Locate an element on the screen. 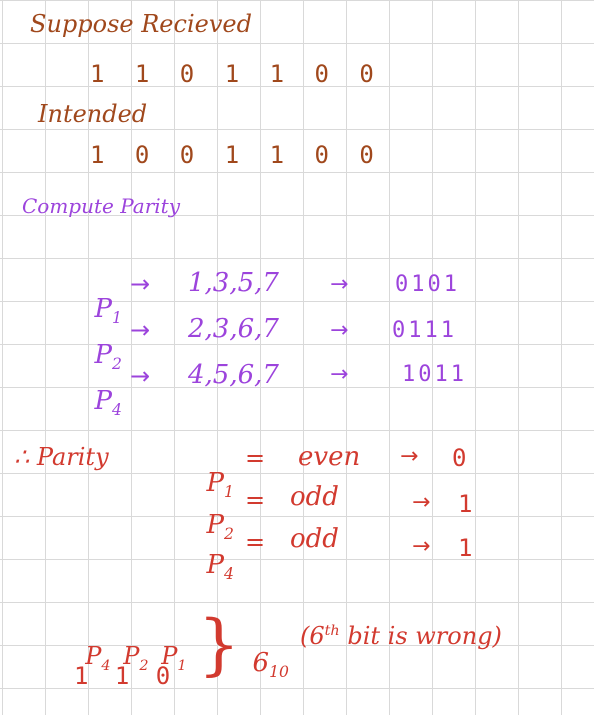 The width and height of the screenshot is (594, 715). received-bits: 1 1 0 1 1 0 0 is located at coordinates (236, 74).